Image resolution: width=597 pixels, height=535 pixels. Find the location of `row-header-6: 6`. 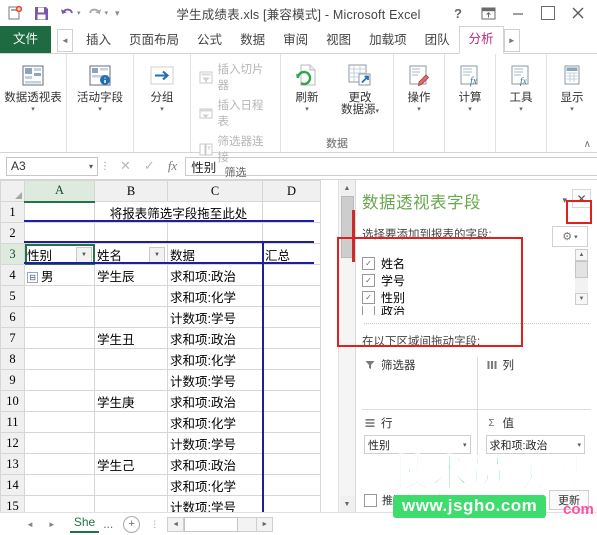

row-header-6: 6 is located at coordinates (12, 317).